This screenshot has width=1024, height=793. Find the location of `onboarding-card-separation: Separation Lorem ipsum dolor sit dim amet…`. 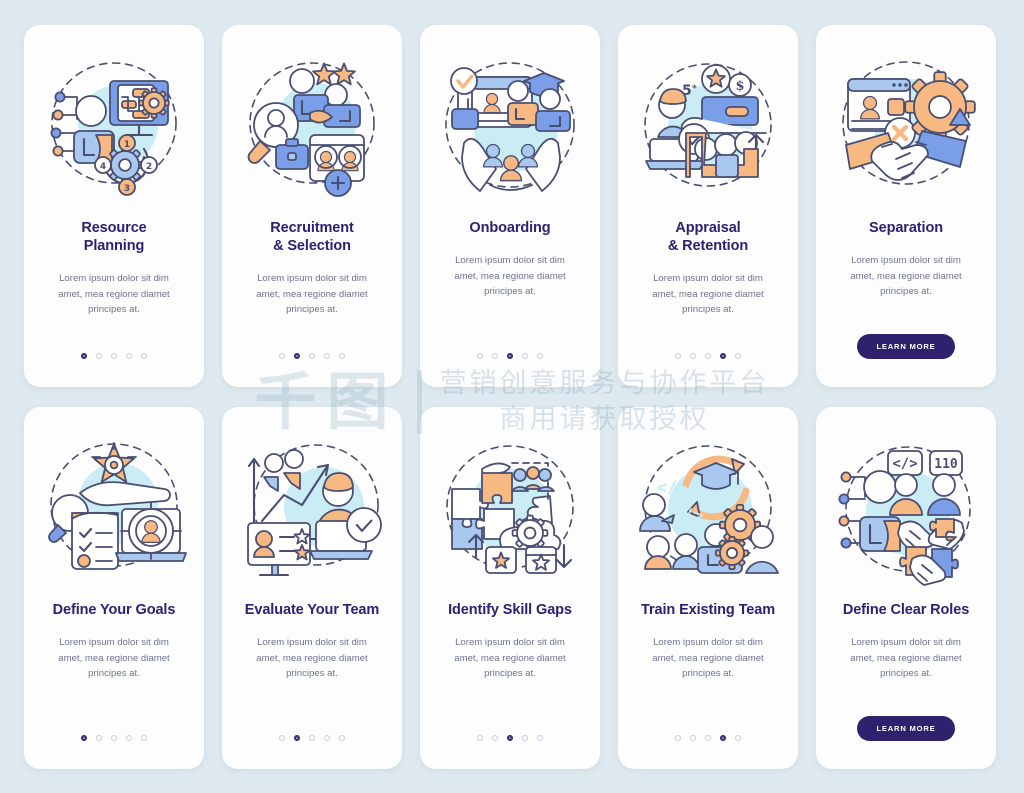

onboarding-card-separation: Separation Lorem ipsum dolor sit dim amet… is located at coordinates (906, 206).